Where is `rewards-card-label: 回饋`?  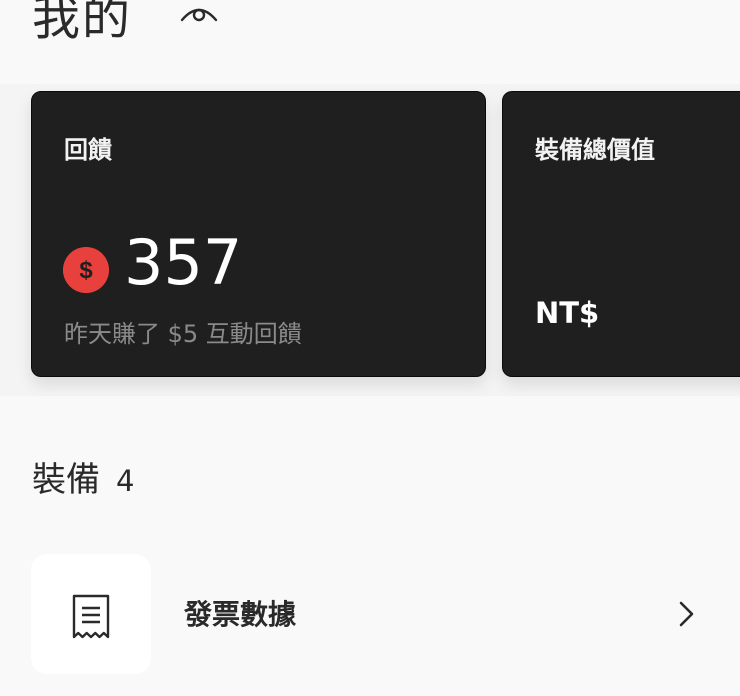
rewards-card-label: 回饋 is located at coordinates (88, 150).